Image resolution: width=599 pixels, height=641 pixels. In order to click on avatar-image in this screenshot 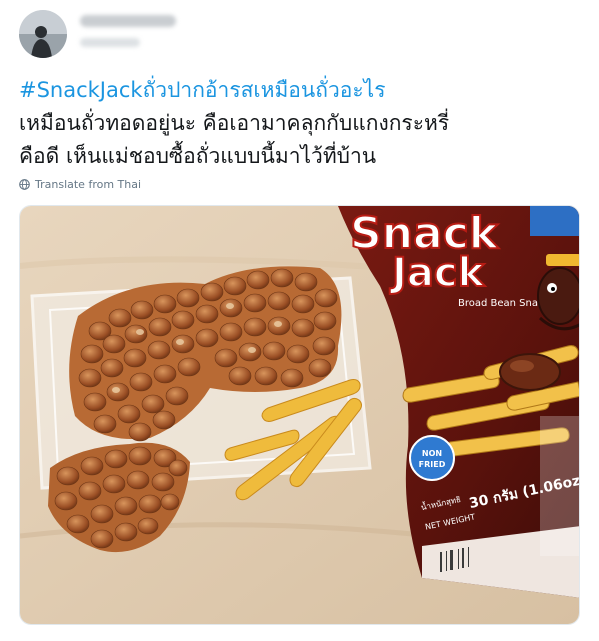, I will do `click(43, 34)`.